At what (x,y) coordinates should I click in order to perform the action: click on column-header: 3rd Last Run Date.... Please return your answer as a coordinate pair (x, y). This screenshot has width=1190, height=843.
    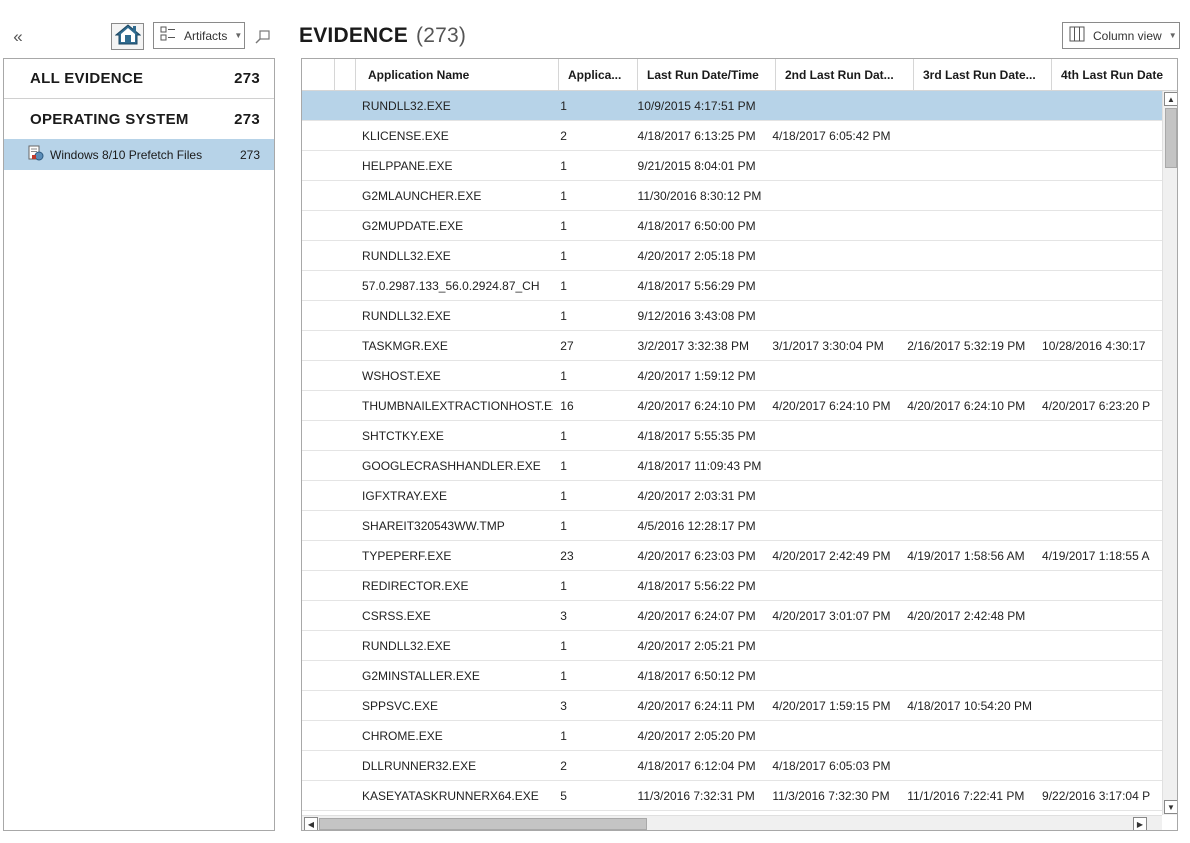
    Looking at the image, I should click on (983, 75).